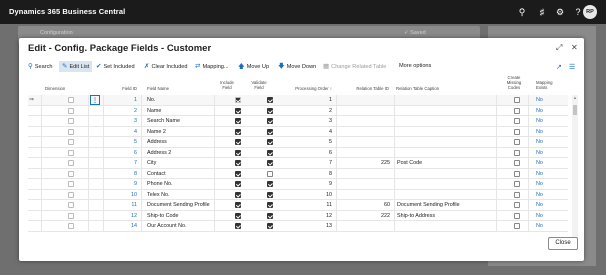 The image size is (606, 275). What do you see at coordinates (126, 142) in the screenshot?
I see `field-id: 5` at bounding box center [126, 142].